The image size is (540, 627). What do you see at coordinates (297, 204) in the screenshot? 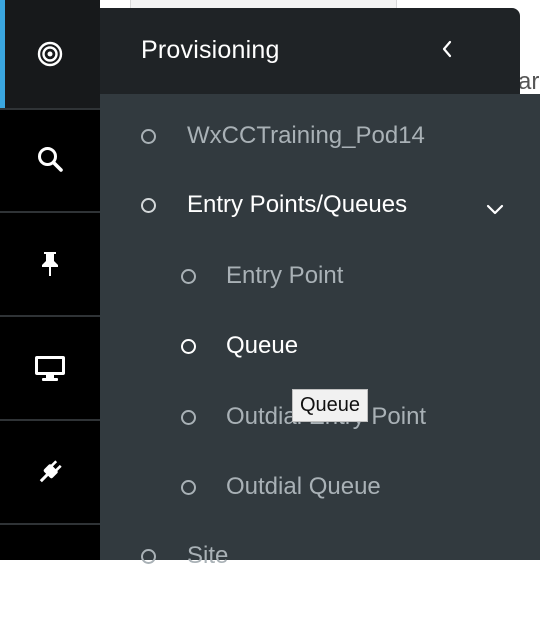
I see `menu-item-label: Entry Points/Queues` at bounding box center [297, 204].